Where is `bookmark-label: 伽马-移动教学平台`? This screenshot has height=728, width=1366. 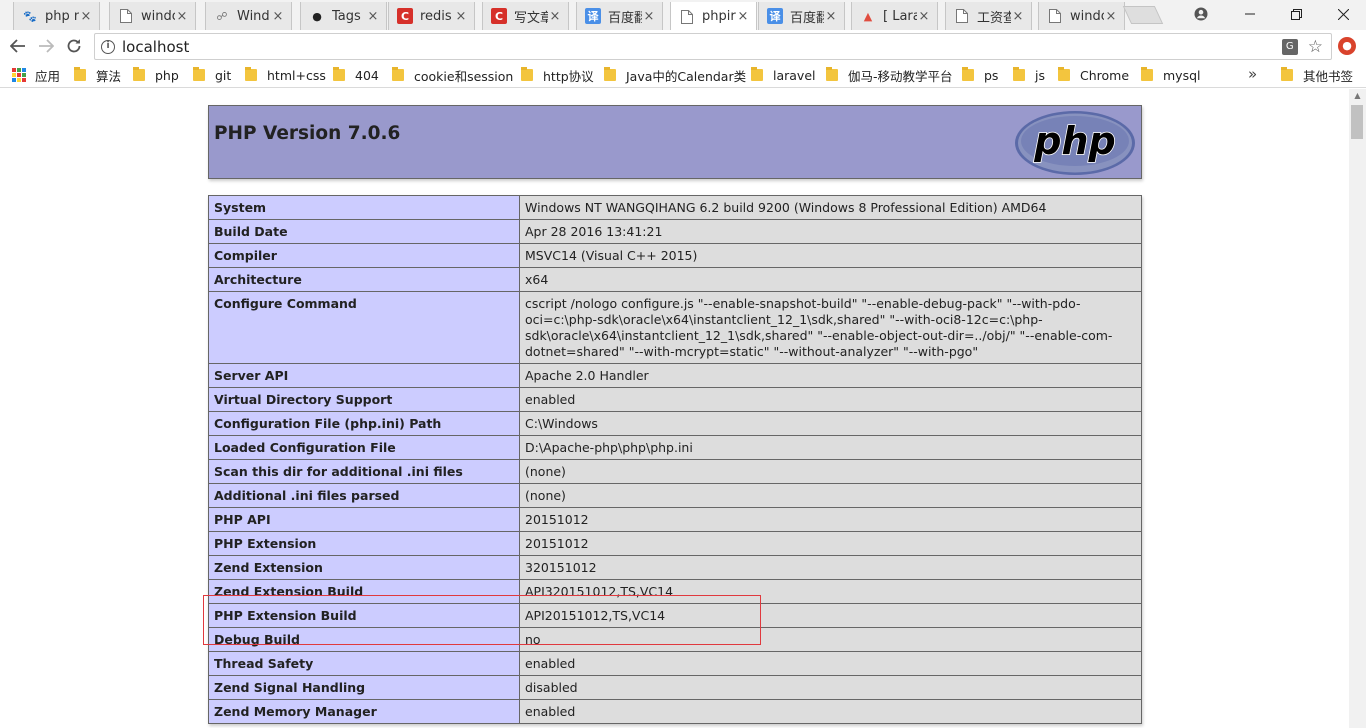 bookmark-label: 伽马-移动教学平台 is located at coordinates (900, 76).